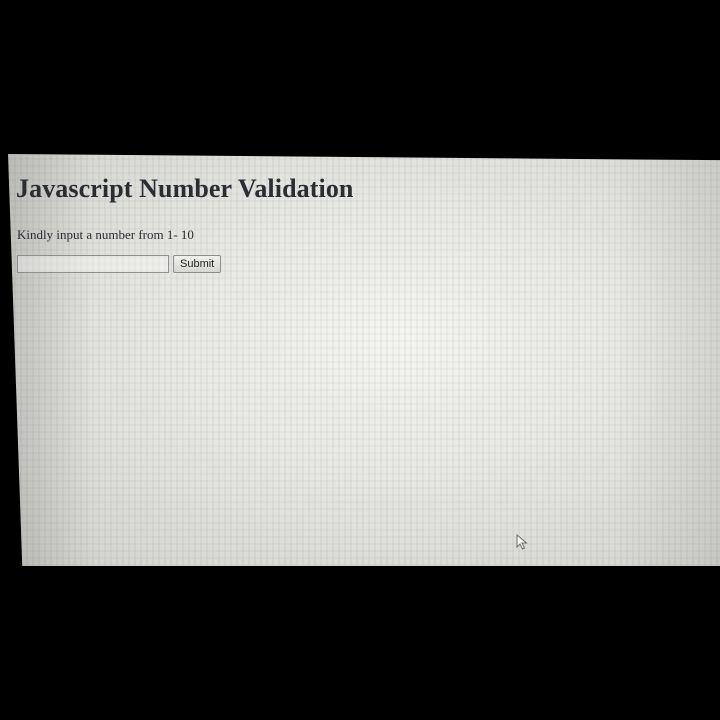 The image size is (720, 720). What do you see at coordinates (105, 234) in the screenshot?
I see `instruction-text: Kindly input a number from 1- 10` at bounding box center [105, 234].